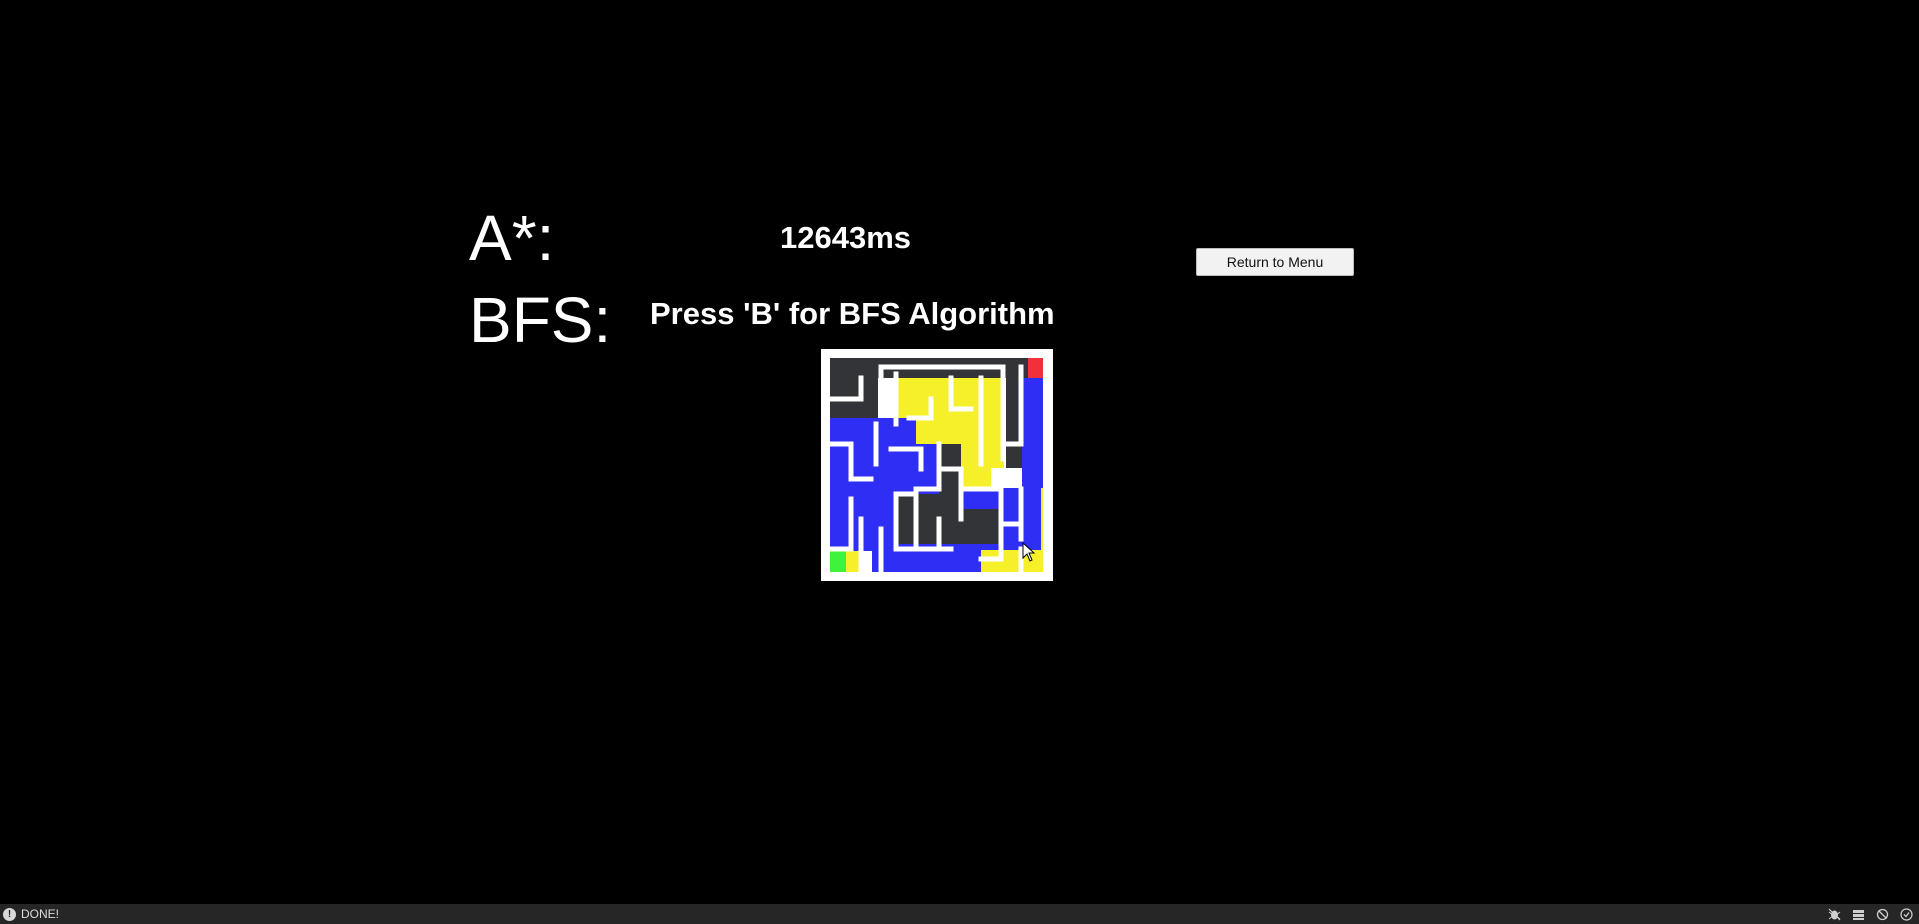 Image resolution: width=1919 pixels, height=924 pixels. Describe the element at coordinates (1870, 914) in the screenshot. I see `status-tray` at that location.